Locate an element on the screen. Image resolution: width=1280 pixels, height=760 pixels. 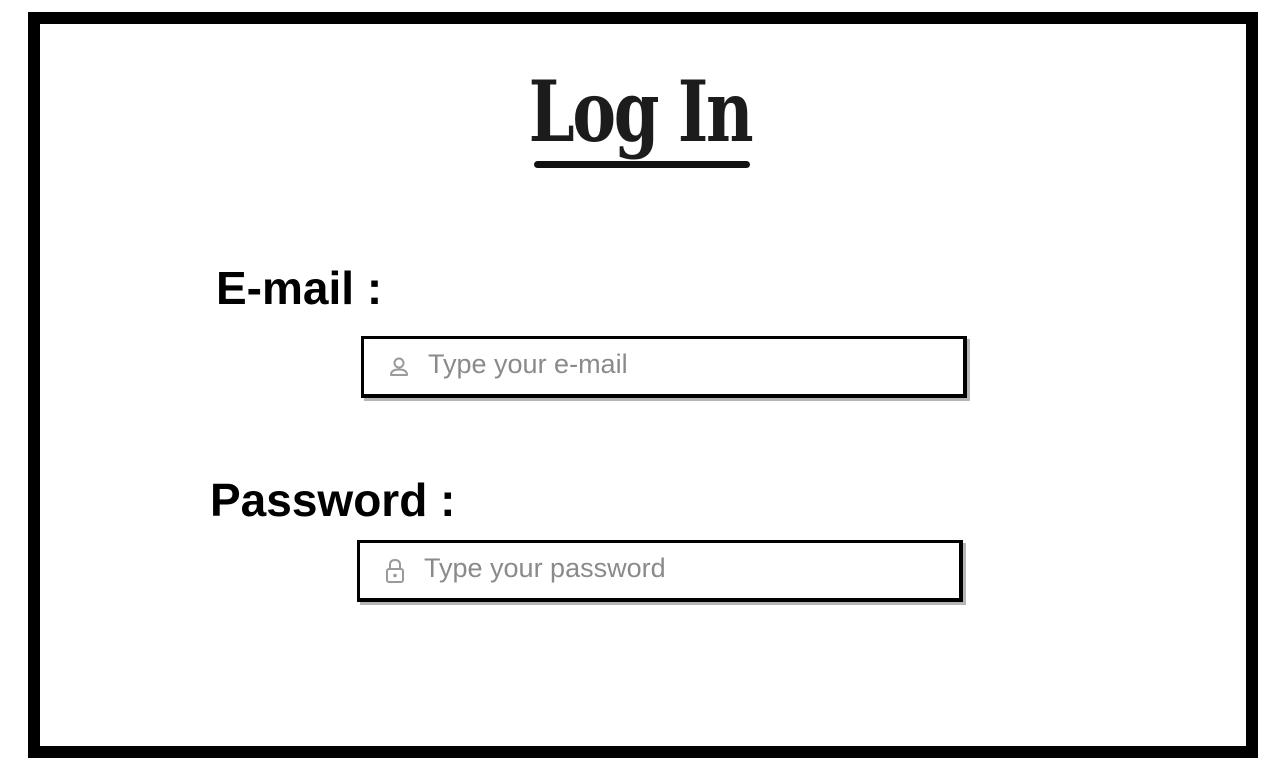
email-field-box is located at coordinates (664, 367).